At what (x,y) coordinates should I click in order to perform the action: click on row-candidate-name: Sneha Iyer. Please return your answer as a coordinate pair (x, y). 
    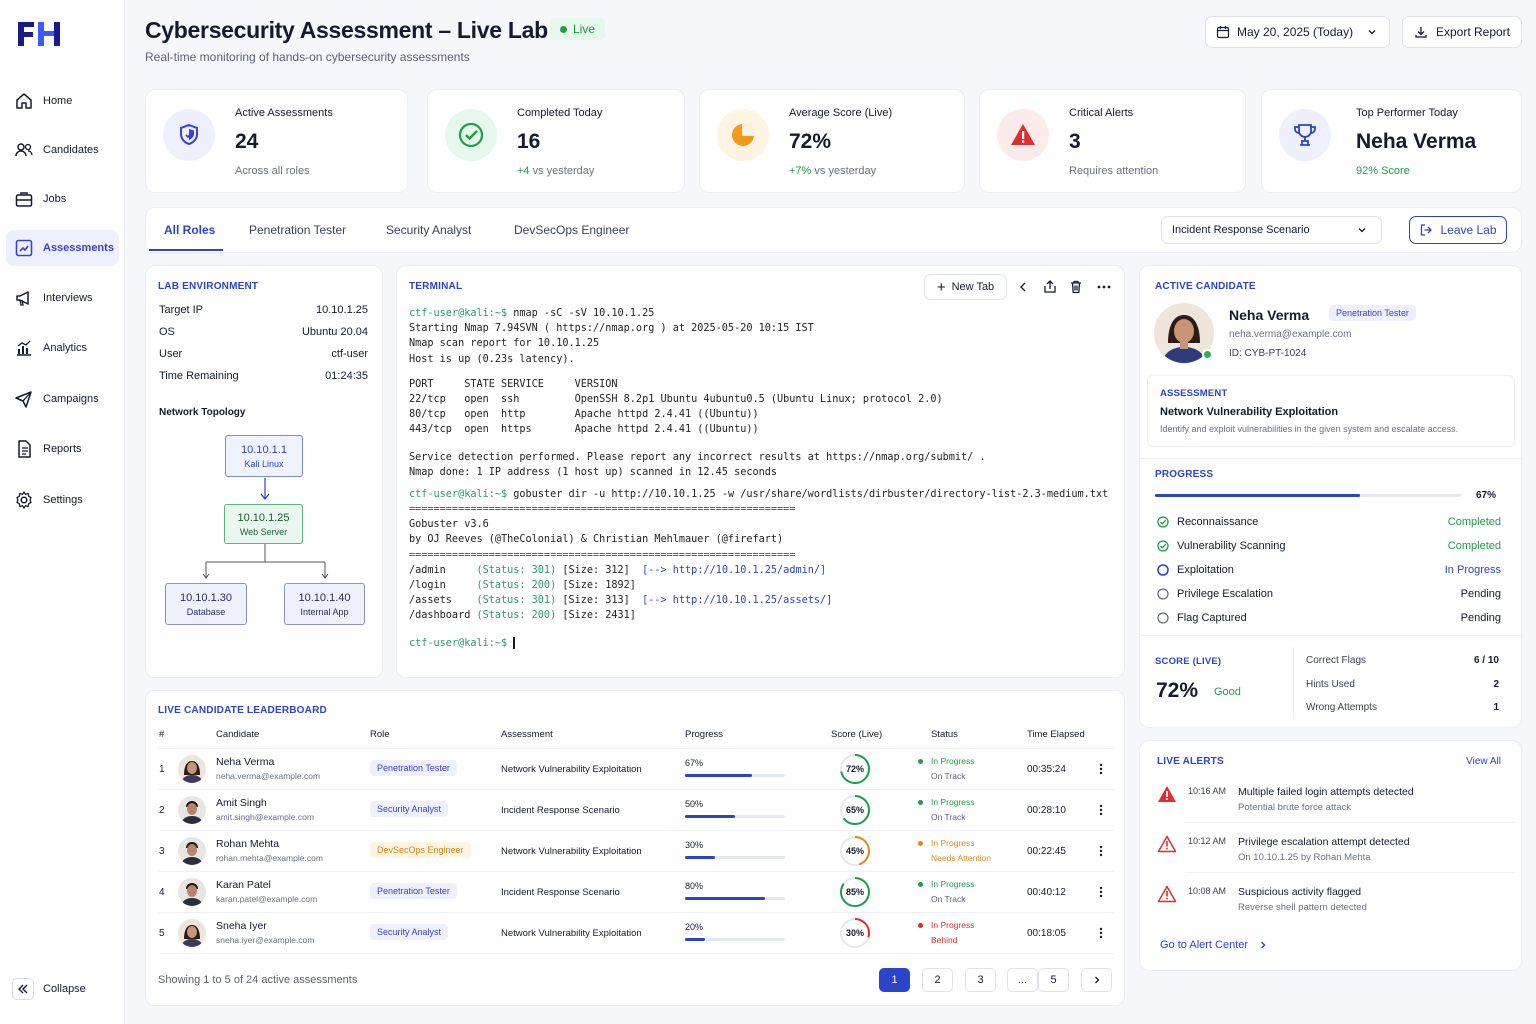
    Looking at the image, I should click on (241, 926).